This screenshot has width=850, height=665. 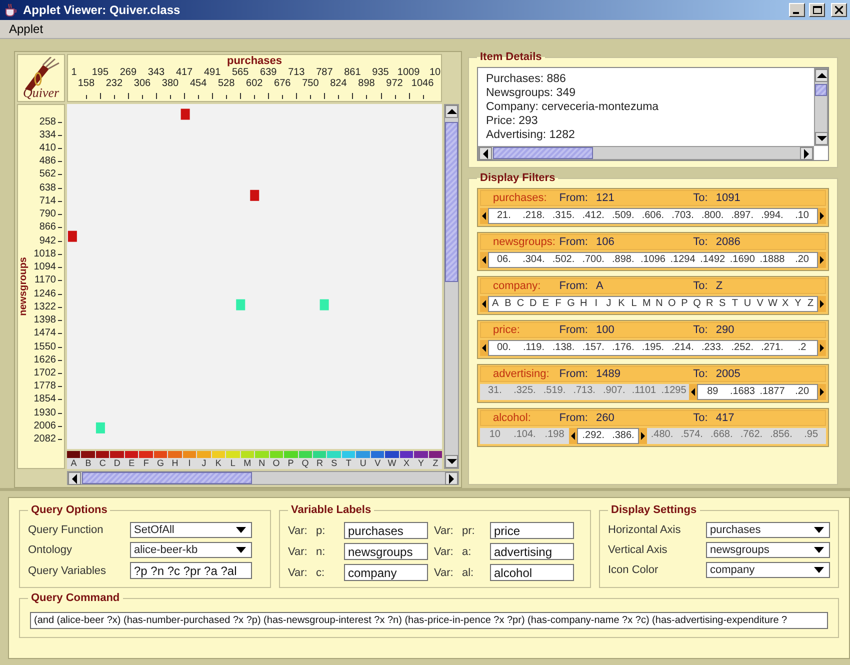 I want to click on x-tick-label: 639, so click(x=268, y=72).